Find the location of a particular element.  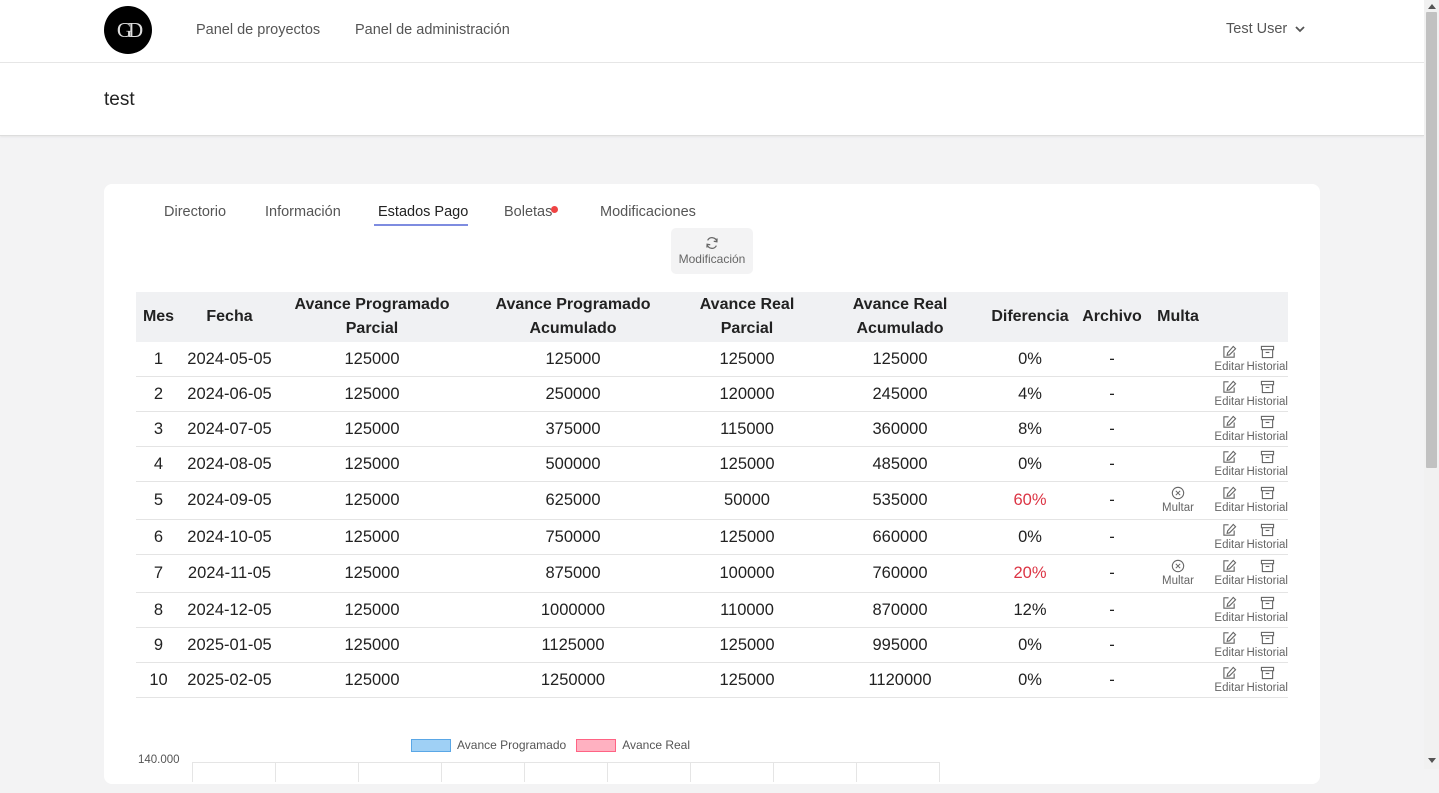

scroll-up-arrow is located at coordinates (1432, 6).